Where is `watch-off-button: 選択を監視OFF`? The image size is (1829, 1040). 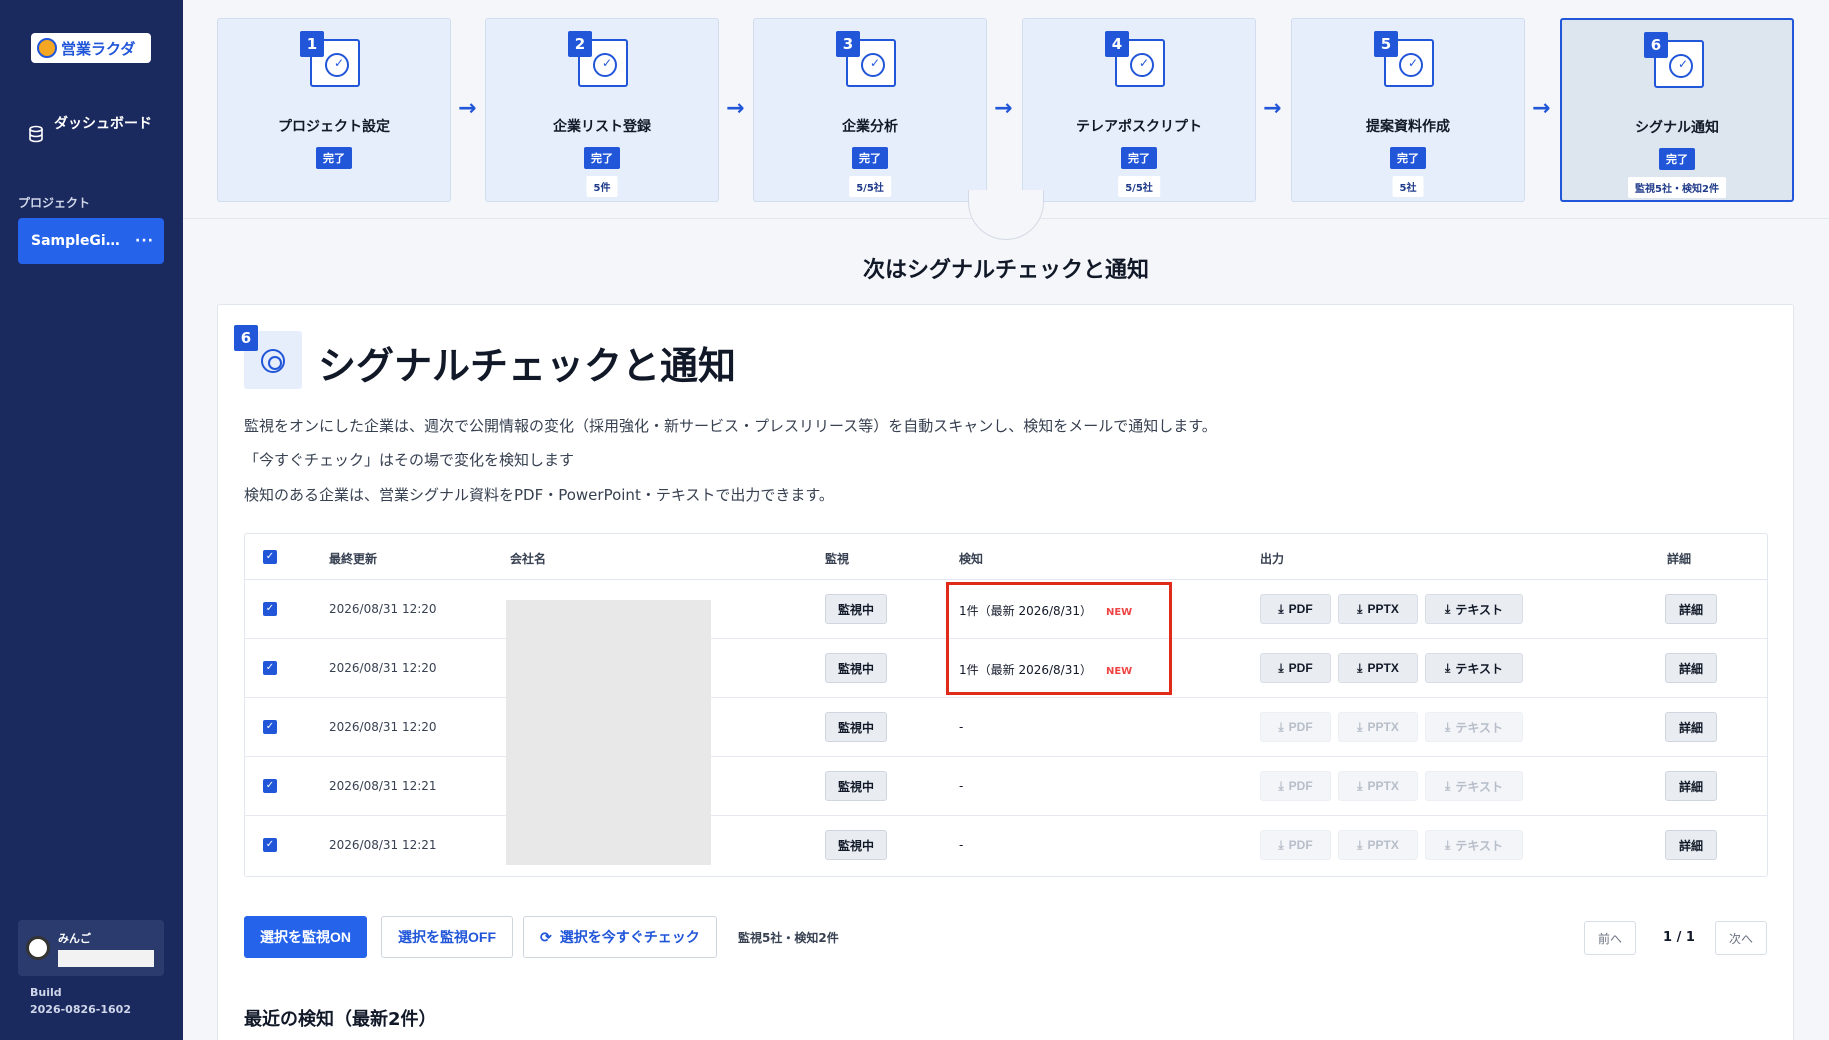
watch-off-button: 選択を監視OFF is located at coordinates (447, 937).